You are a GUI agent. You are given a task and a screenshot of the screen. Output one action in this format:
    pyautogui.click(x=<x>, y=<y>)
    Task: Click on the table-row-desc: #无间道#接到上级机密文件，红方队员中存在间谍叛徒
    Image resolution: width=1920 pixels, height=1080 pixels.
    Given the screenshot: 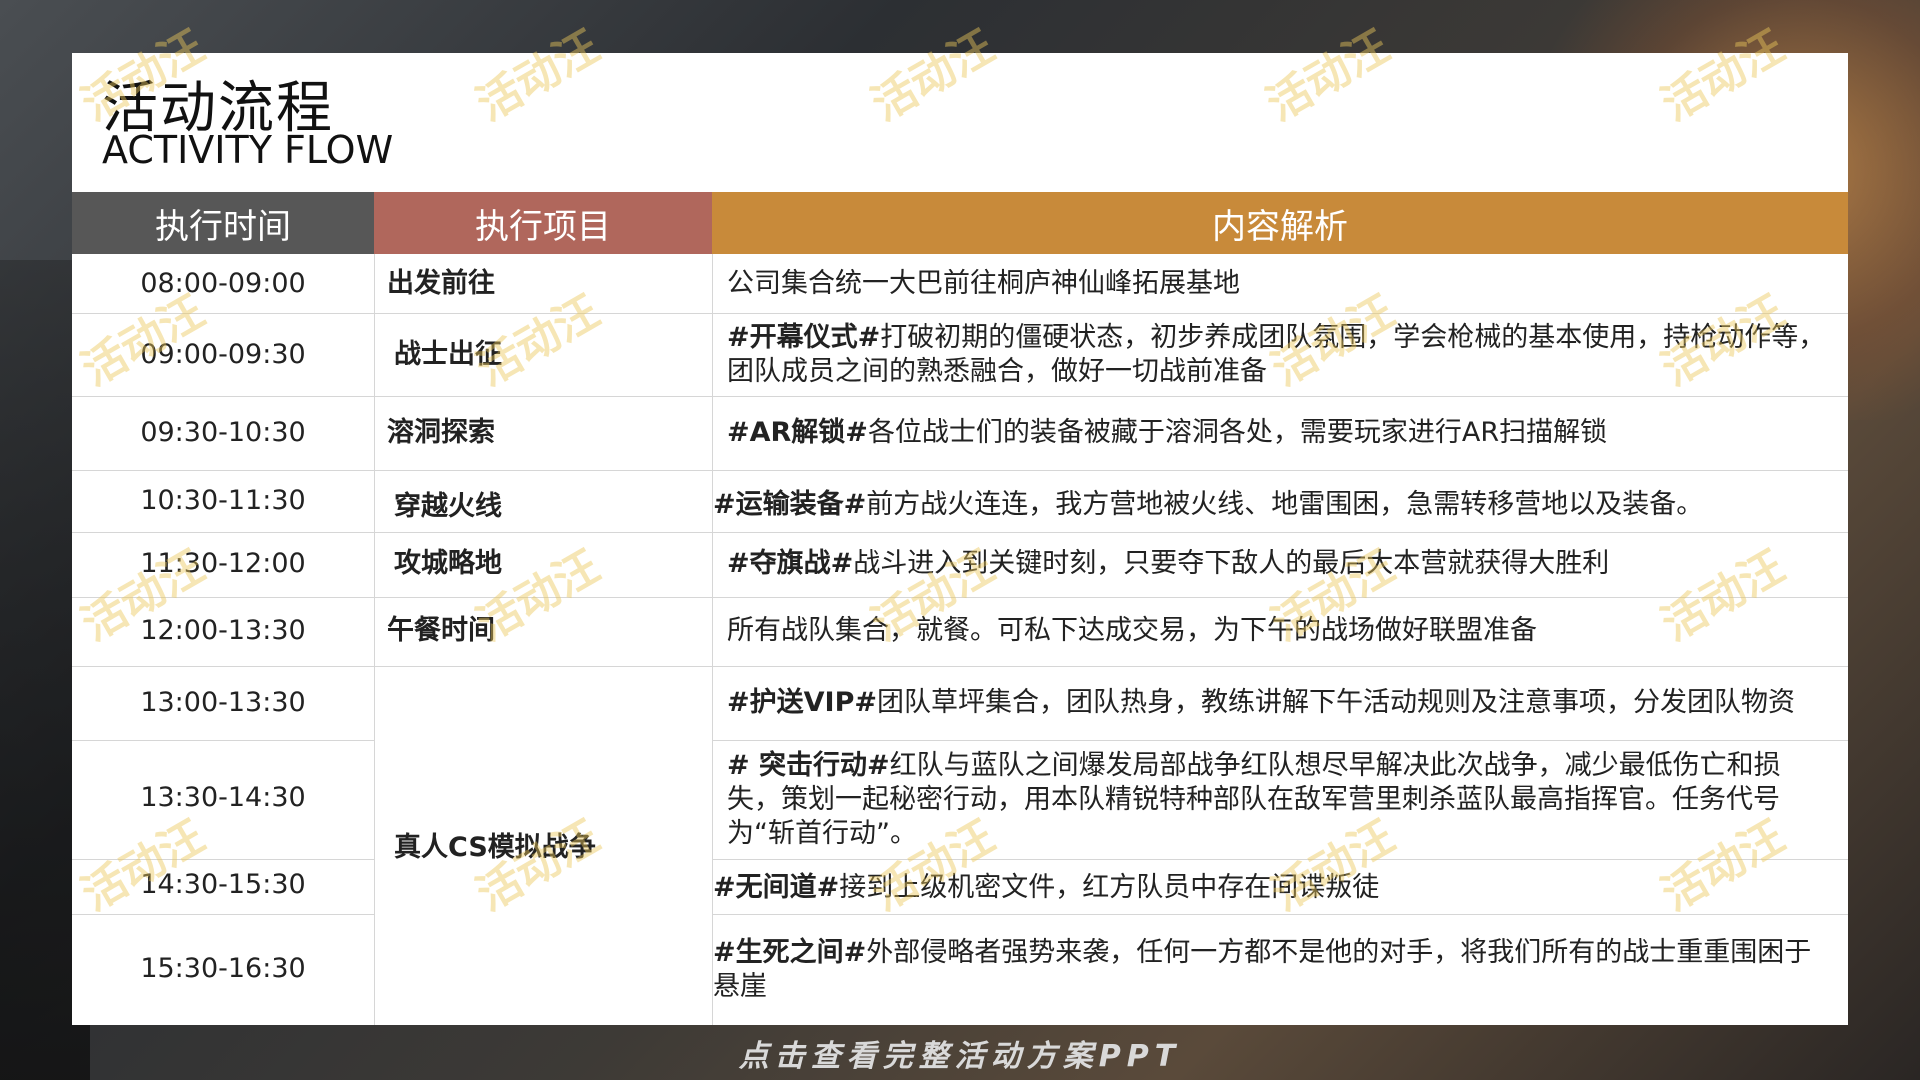 What is the action you would take?
    pyautogui.click(x=1046, y=887)
    